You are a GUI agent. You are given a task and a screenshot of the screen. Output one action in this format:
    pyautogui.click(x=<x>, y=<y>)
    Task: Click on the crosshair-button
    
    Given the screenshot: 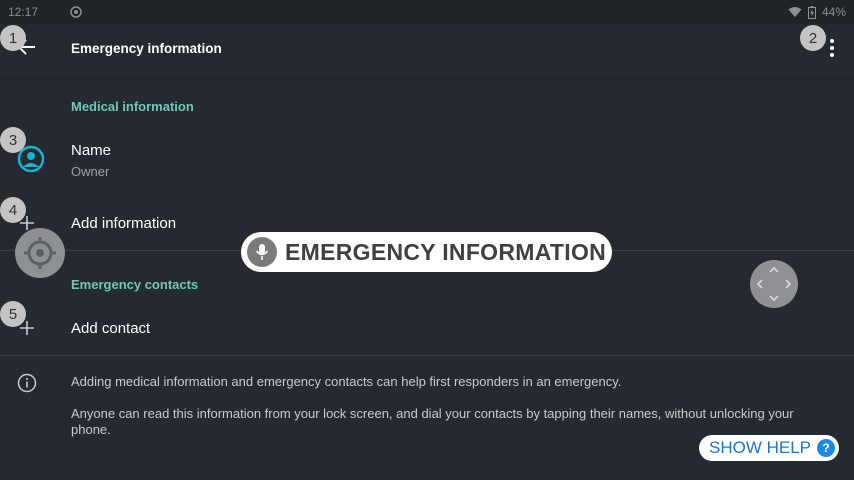 What is the action you would take?
    pyautogui.click(x=40, y=253)
    